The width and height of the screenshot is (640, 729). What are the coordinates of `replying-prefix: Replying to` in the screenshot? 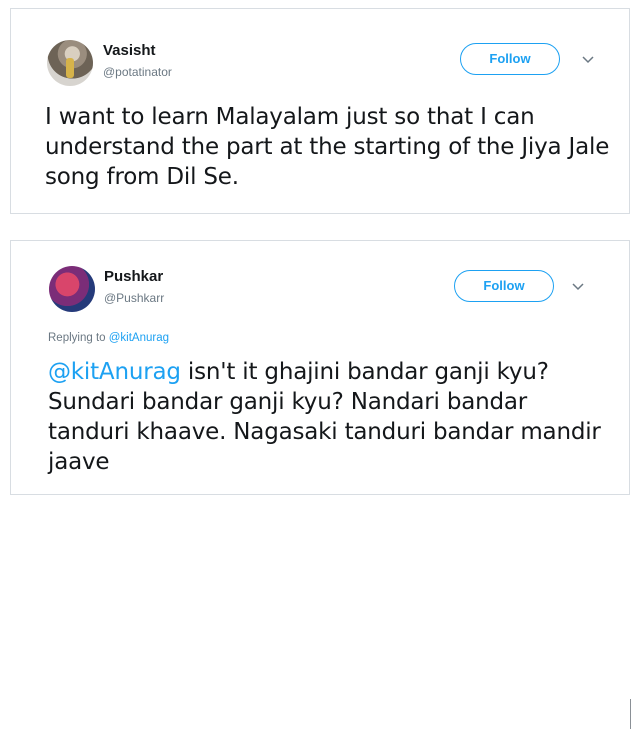 It's located at (78, 338).